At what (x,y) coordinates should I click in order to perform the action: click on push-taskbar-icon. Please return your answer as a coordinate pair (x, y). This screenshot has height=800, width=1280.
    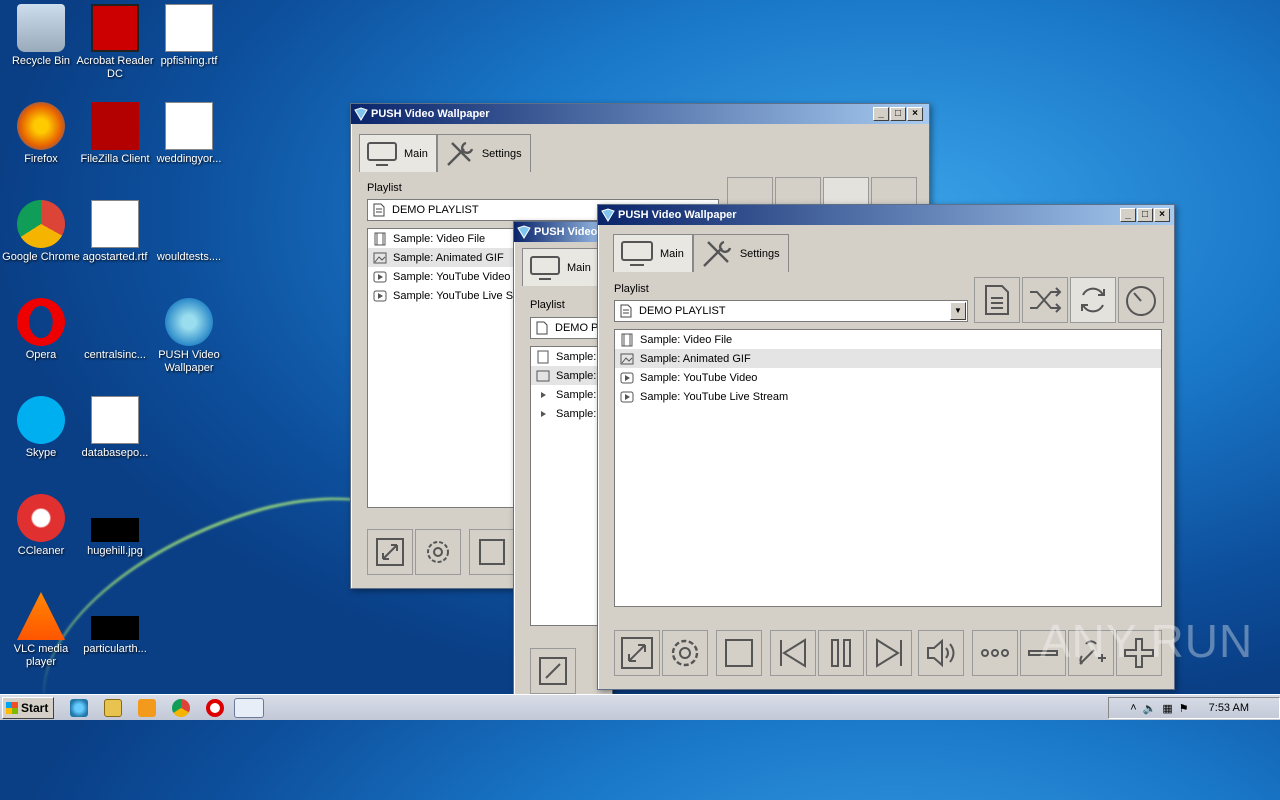
    Looking at the image, I should click on (249, 708).